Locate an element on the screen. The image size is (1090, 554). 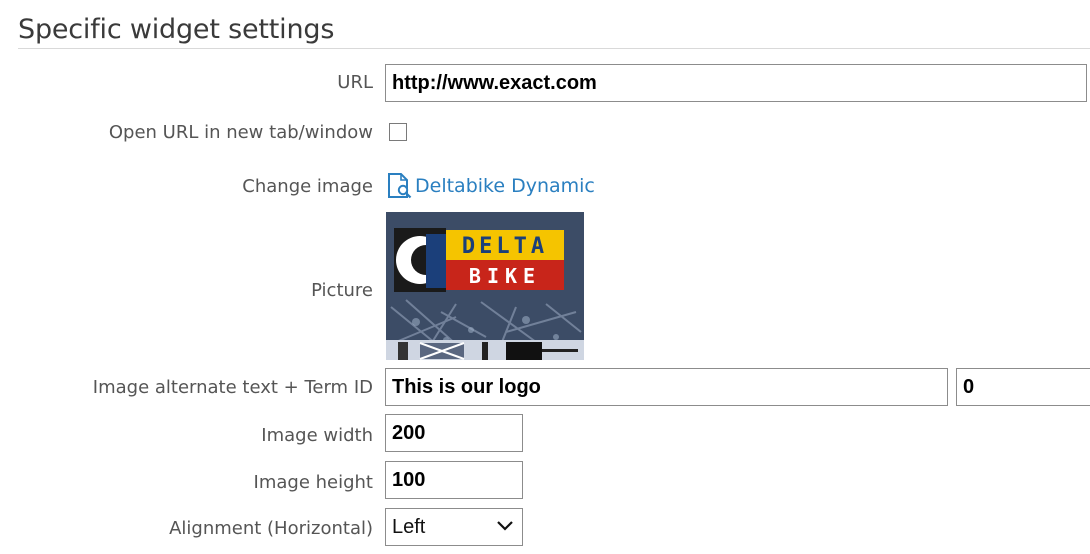
alignment-label: Alignment (Horizontal) is located at coordinates (271, 528).